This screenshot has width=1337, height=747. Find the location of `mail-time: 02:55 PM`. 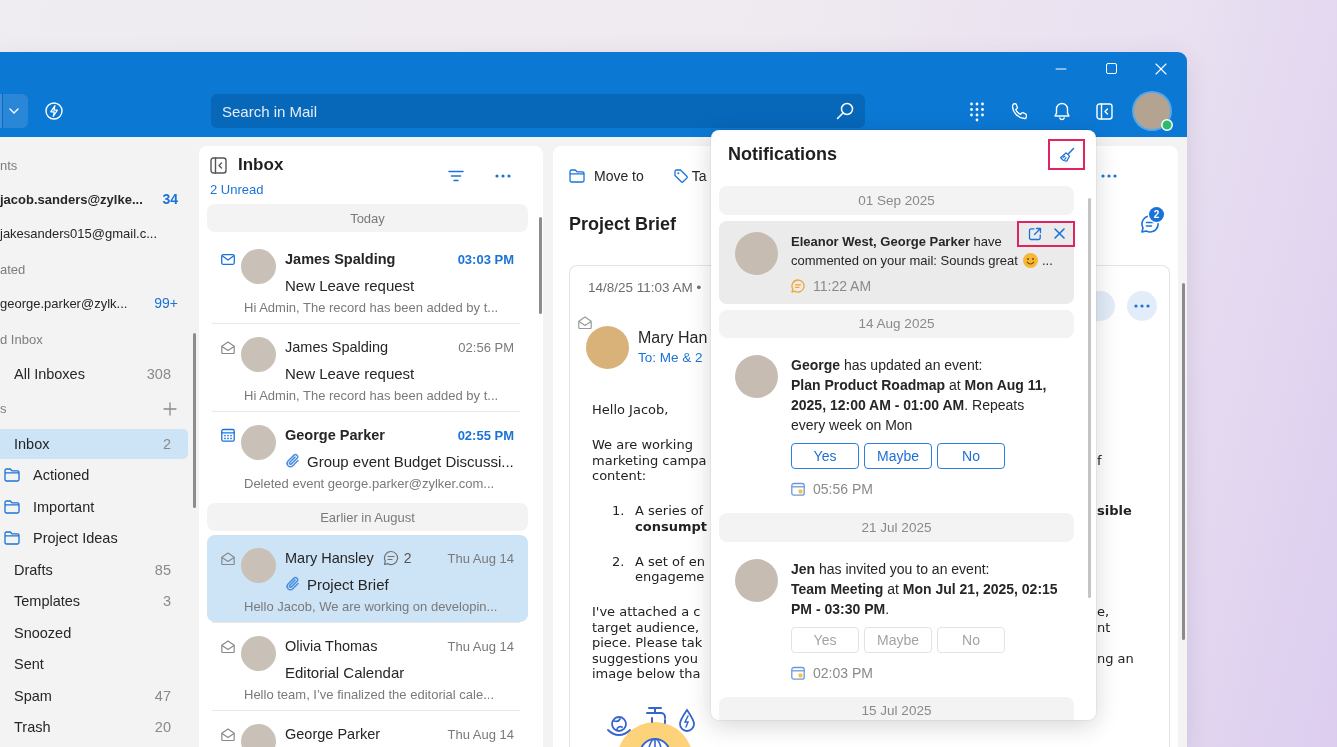

mail-time: 02:55 PM is located at coordinates (485, 435).